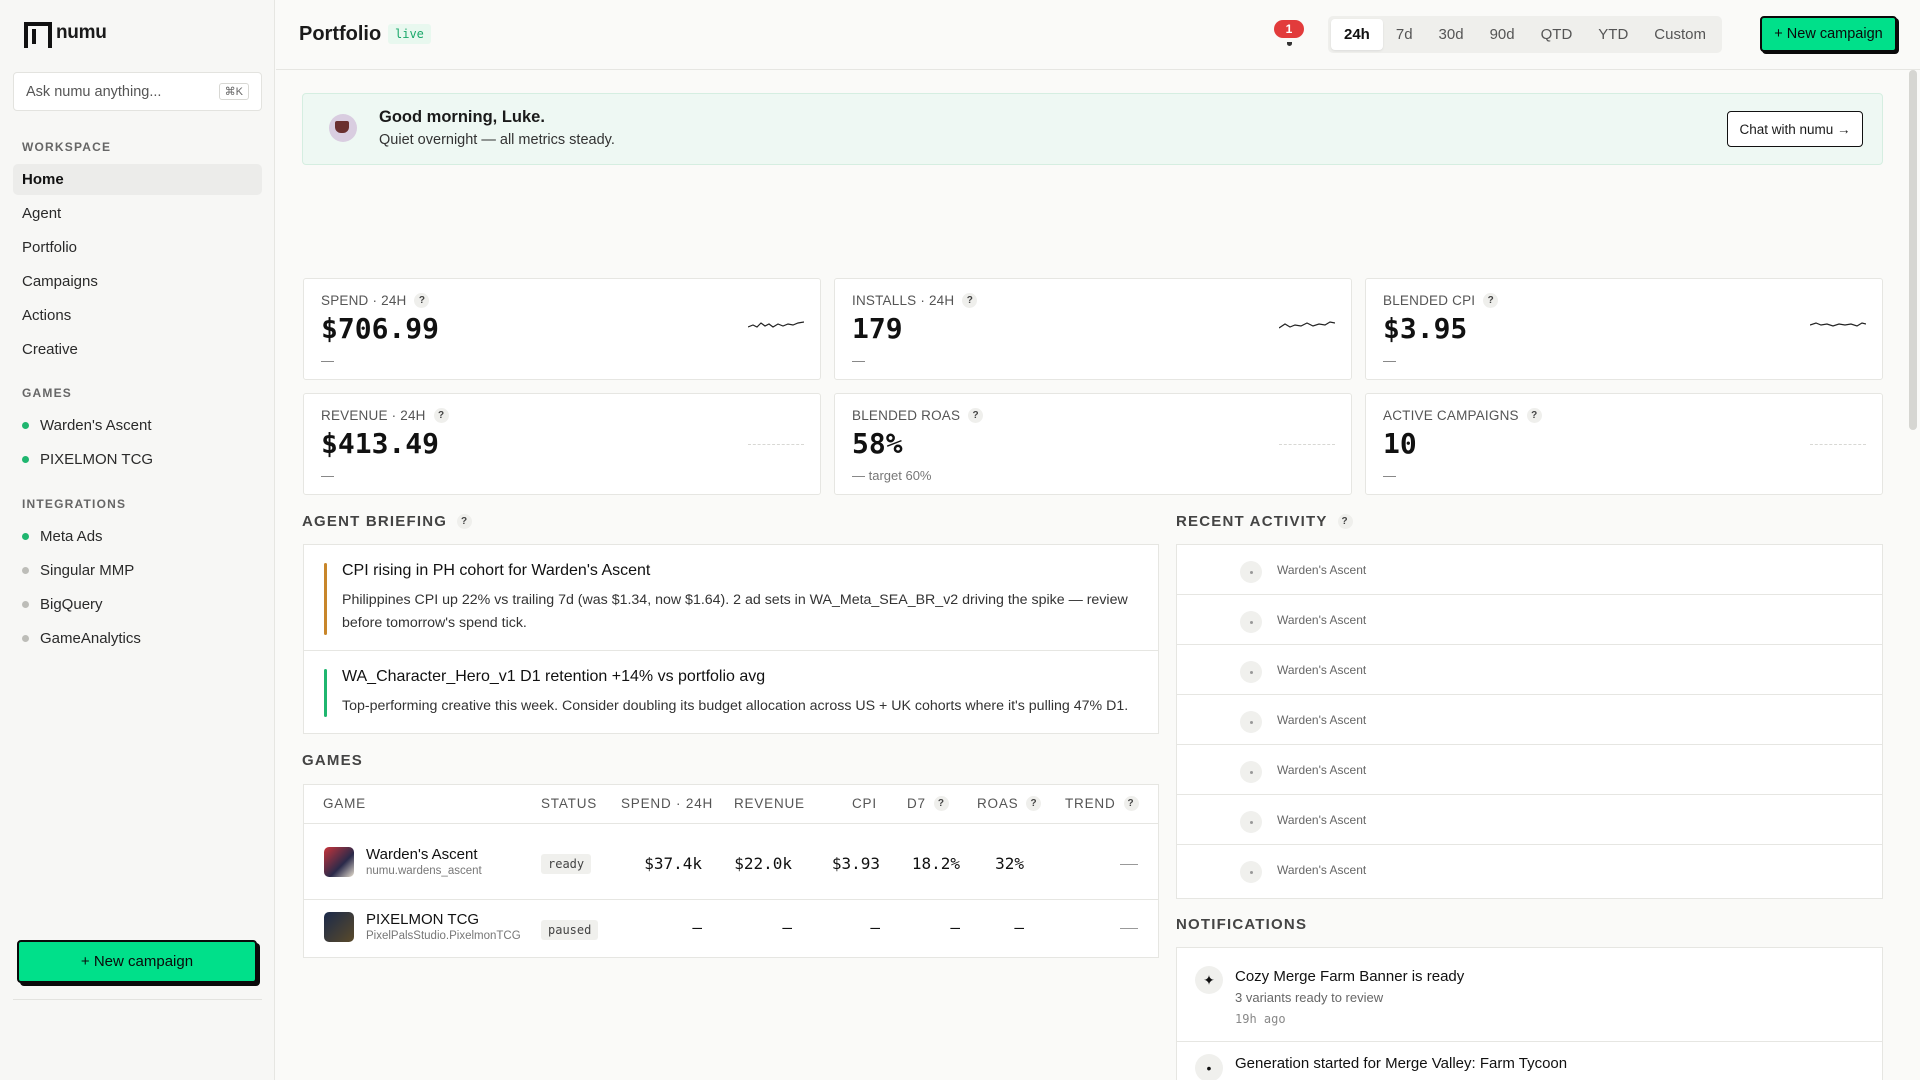  What do you see at coordinates (137, 213) in the screenshot?
I see `sidebar-item-agent: Agent` at bounding box center [137, 213].